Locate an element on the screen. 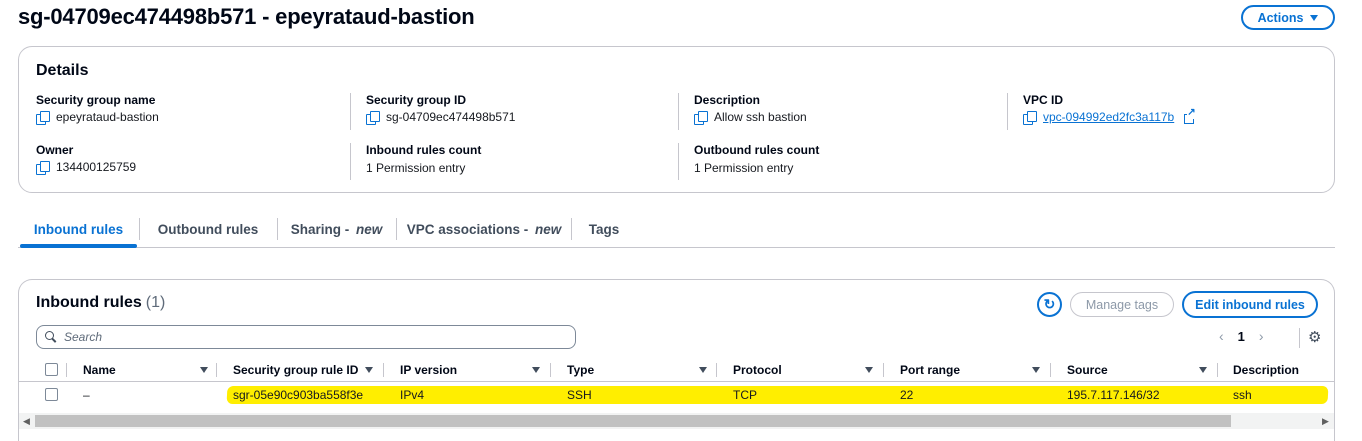  rules-count: (1) is located at coordinates (155, 302).